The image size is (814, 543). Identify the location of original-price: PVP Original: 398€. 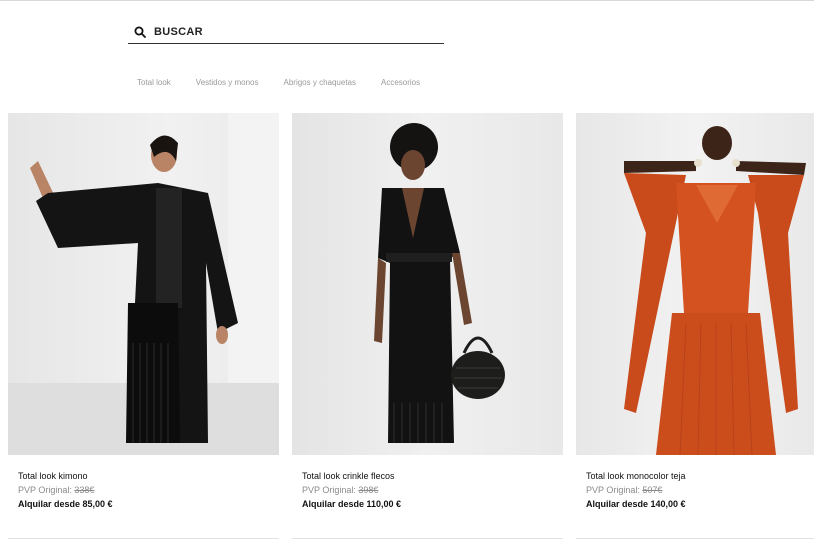
(340, 490).